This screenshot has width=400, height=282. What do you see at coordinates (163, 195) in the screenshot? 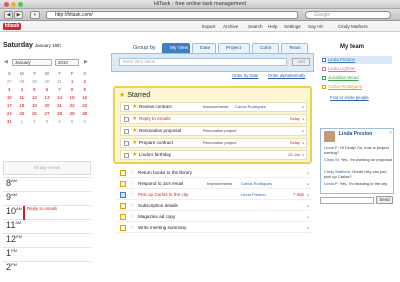
I see `task-title: Pick up Carlos in the city` at bounding box center [163, 195].